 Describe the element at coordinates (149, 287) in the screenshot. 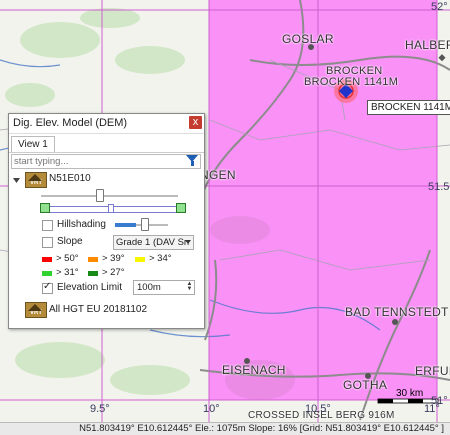

I see `elevation-limit-value: 100m` at that location.